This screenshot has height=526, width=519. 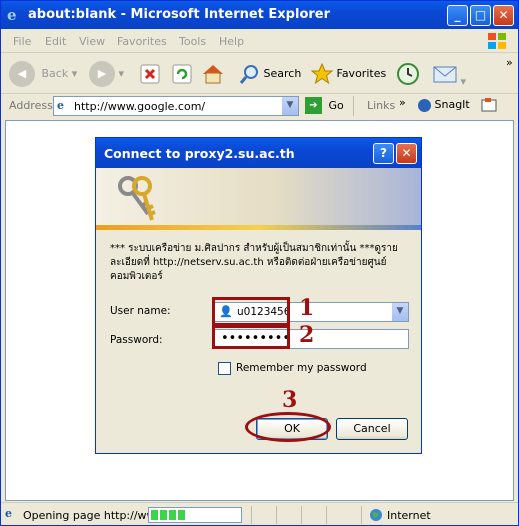 What do you see at coordinates (409, 515) in the screenshot?
I see `zone-label: Internet` at bounding box center [409, 515].